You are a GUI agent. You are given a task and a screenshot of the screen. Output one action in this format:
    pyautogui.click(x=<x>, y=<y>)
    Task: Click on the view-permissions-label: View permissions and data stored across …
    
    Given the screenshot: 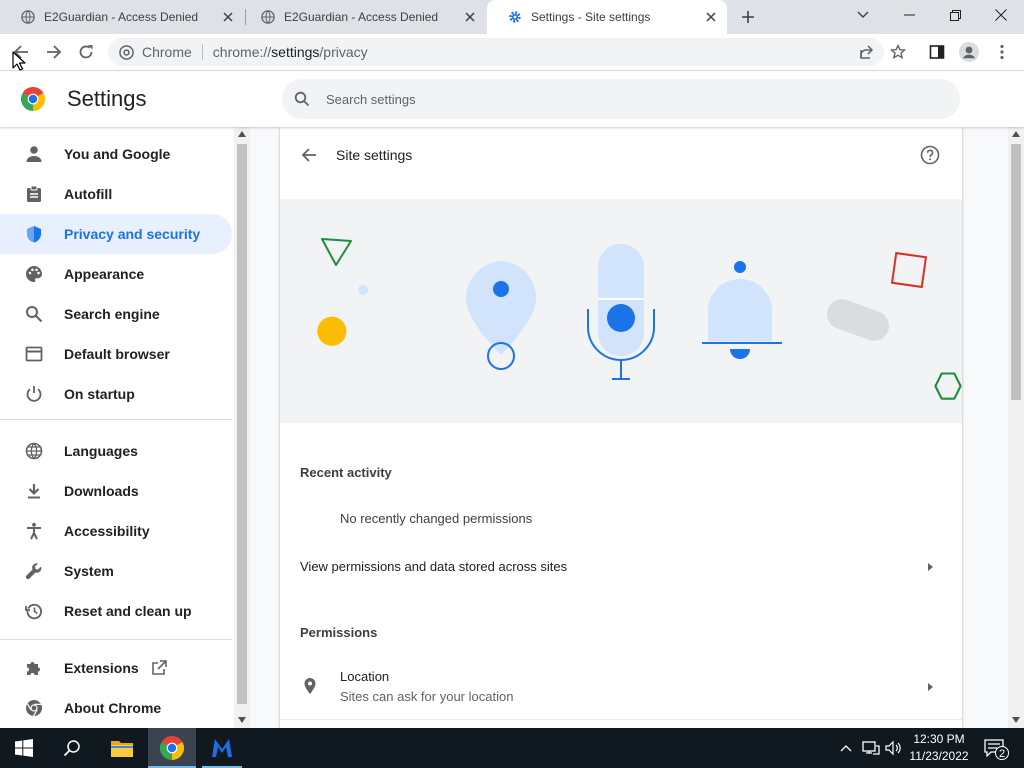 What is the action you would take?
    pyautogui.click(x=434, y=566)
    